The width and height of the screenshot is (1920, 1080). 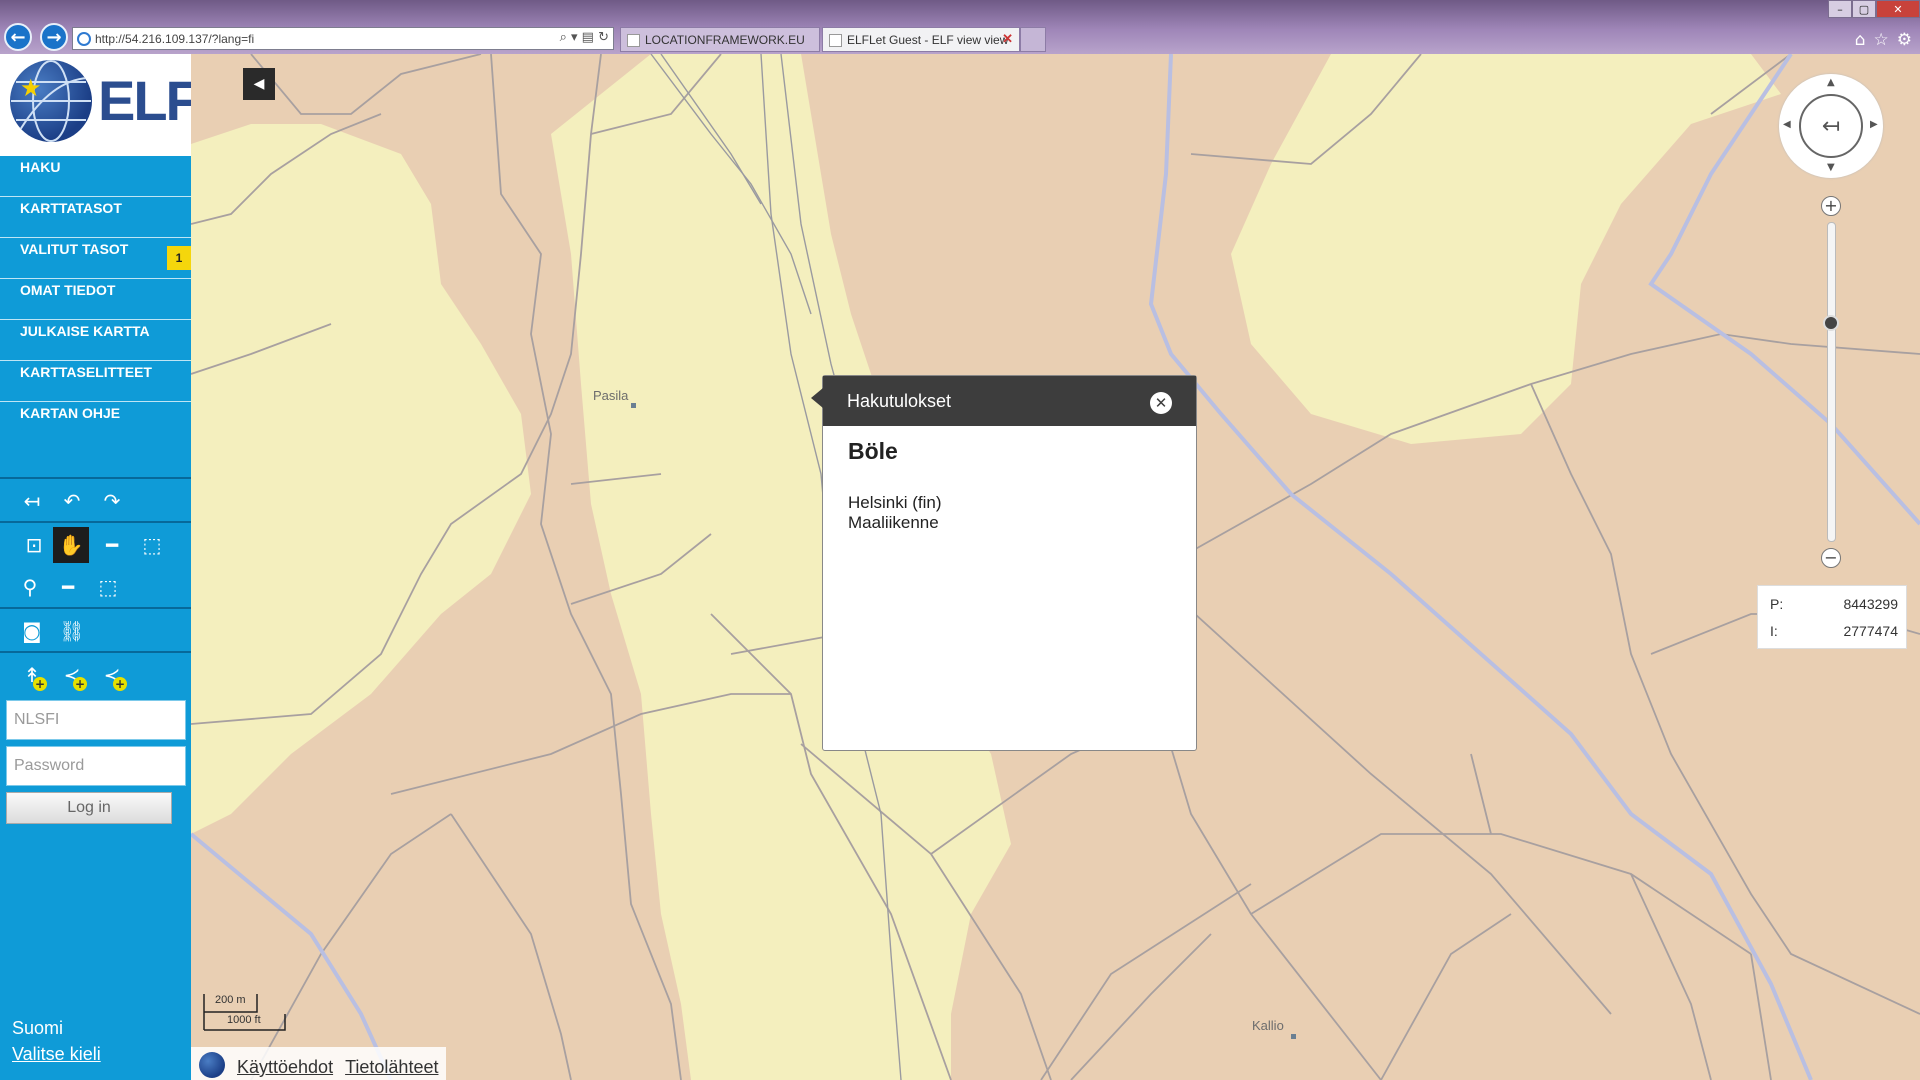 I want to click on popup-header-title: Hakutulokset, so click(x=899, y=401).